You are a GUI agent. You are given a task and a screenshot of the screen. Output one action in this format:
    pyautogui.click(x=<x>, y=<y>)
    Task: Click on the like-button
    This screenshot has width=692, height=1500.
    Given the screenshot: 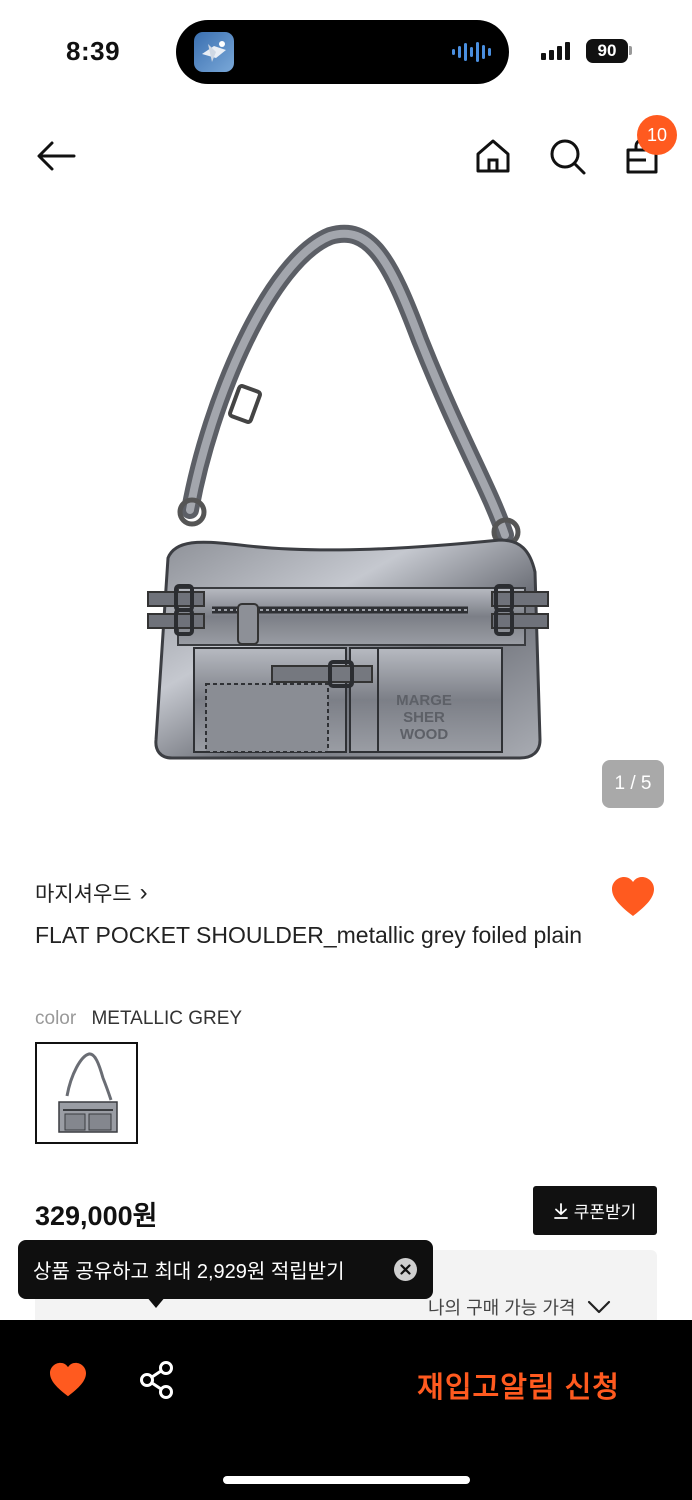 What is the action you would take?
    pyautogui.click(x=633, y=897)
    